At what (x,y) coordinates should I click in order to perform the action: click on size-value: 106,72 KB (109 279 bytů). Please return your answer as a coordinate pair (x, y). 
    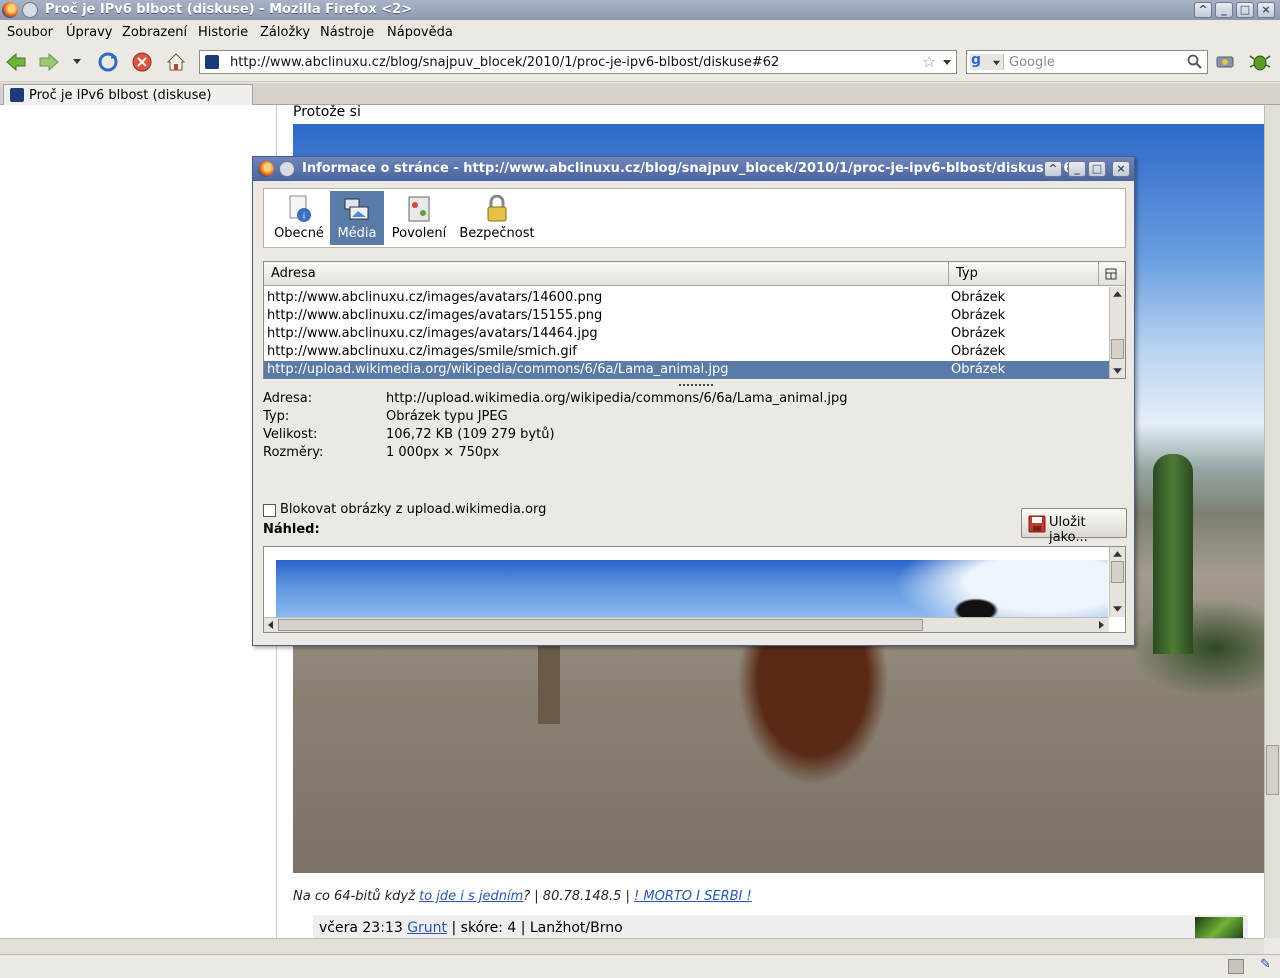
    Looking at the image, I should click on (470, 434).